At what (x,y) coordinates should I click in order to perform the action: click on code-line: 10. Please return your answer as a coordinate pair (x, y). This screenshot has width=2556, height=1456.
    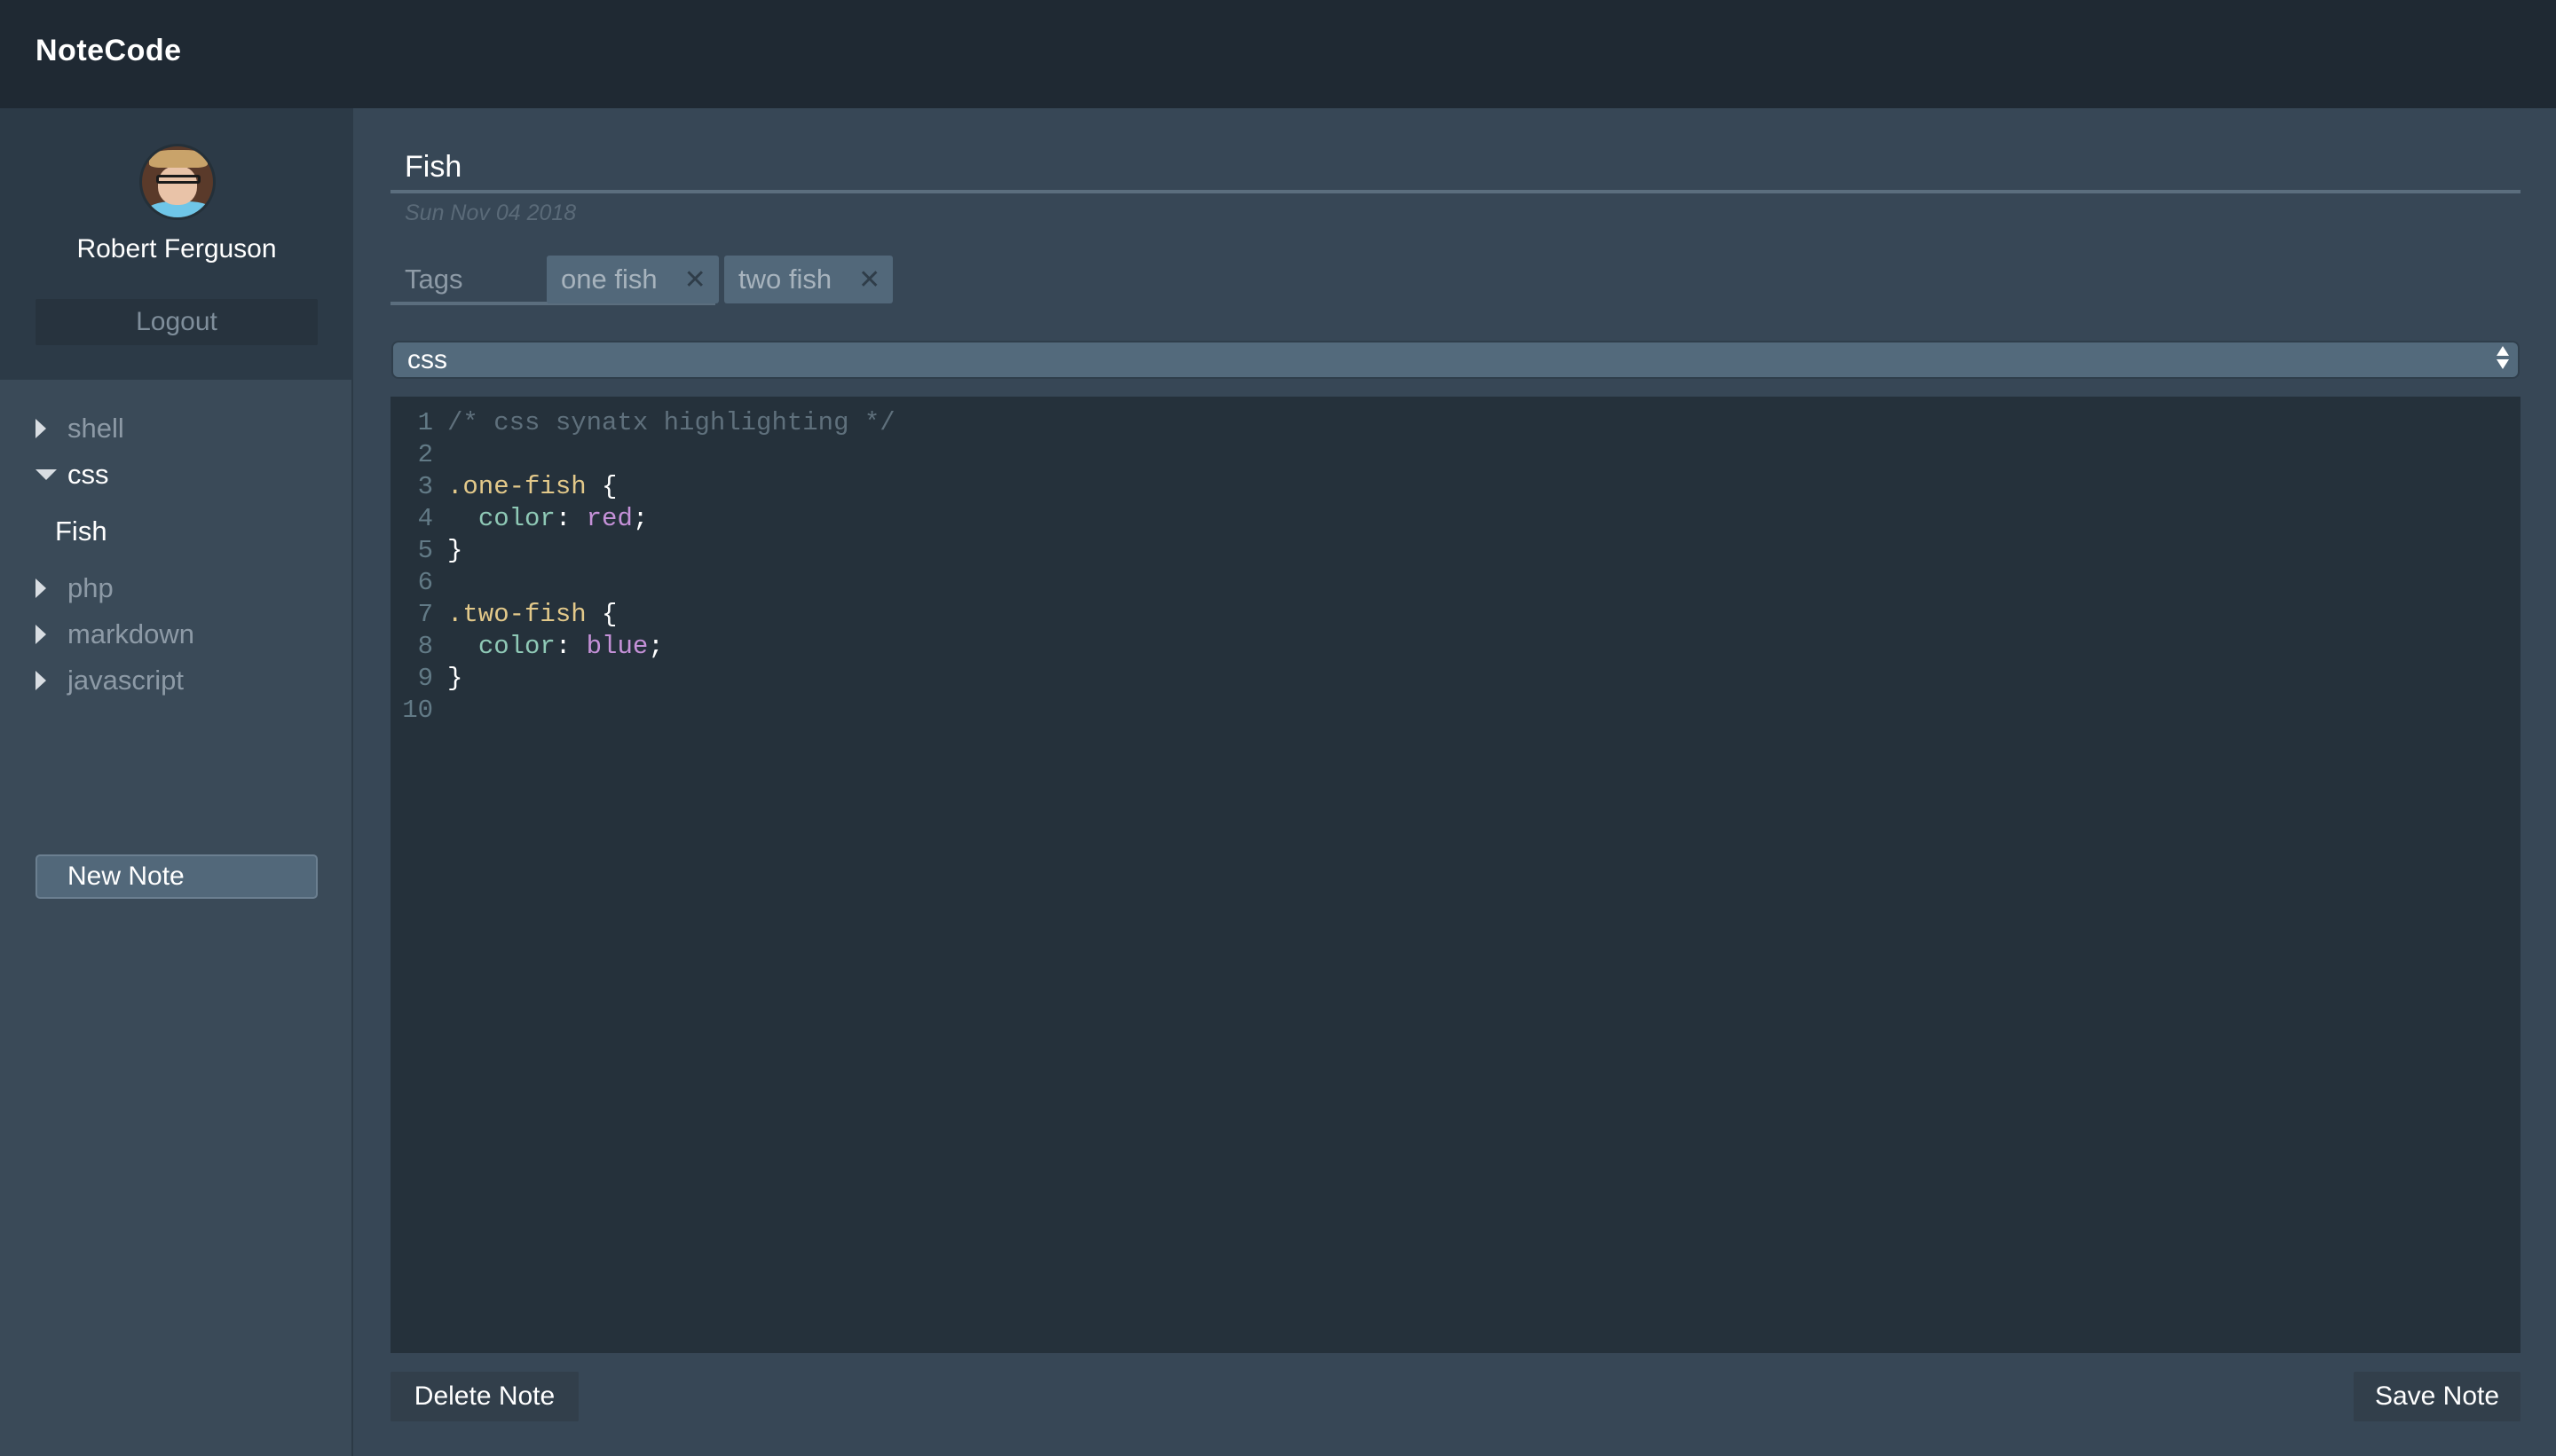
    Looking at the image, I should click on (1455, 711).